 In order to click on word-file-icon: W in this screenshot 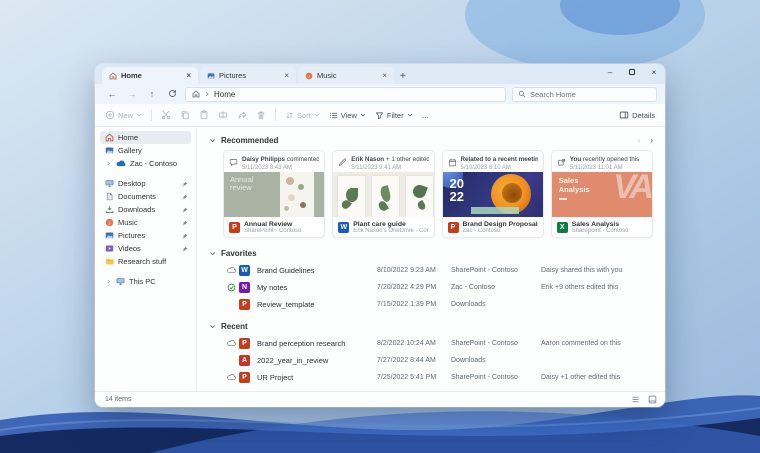, I will do `click(244, 270)`.